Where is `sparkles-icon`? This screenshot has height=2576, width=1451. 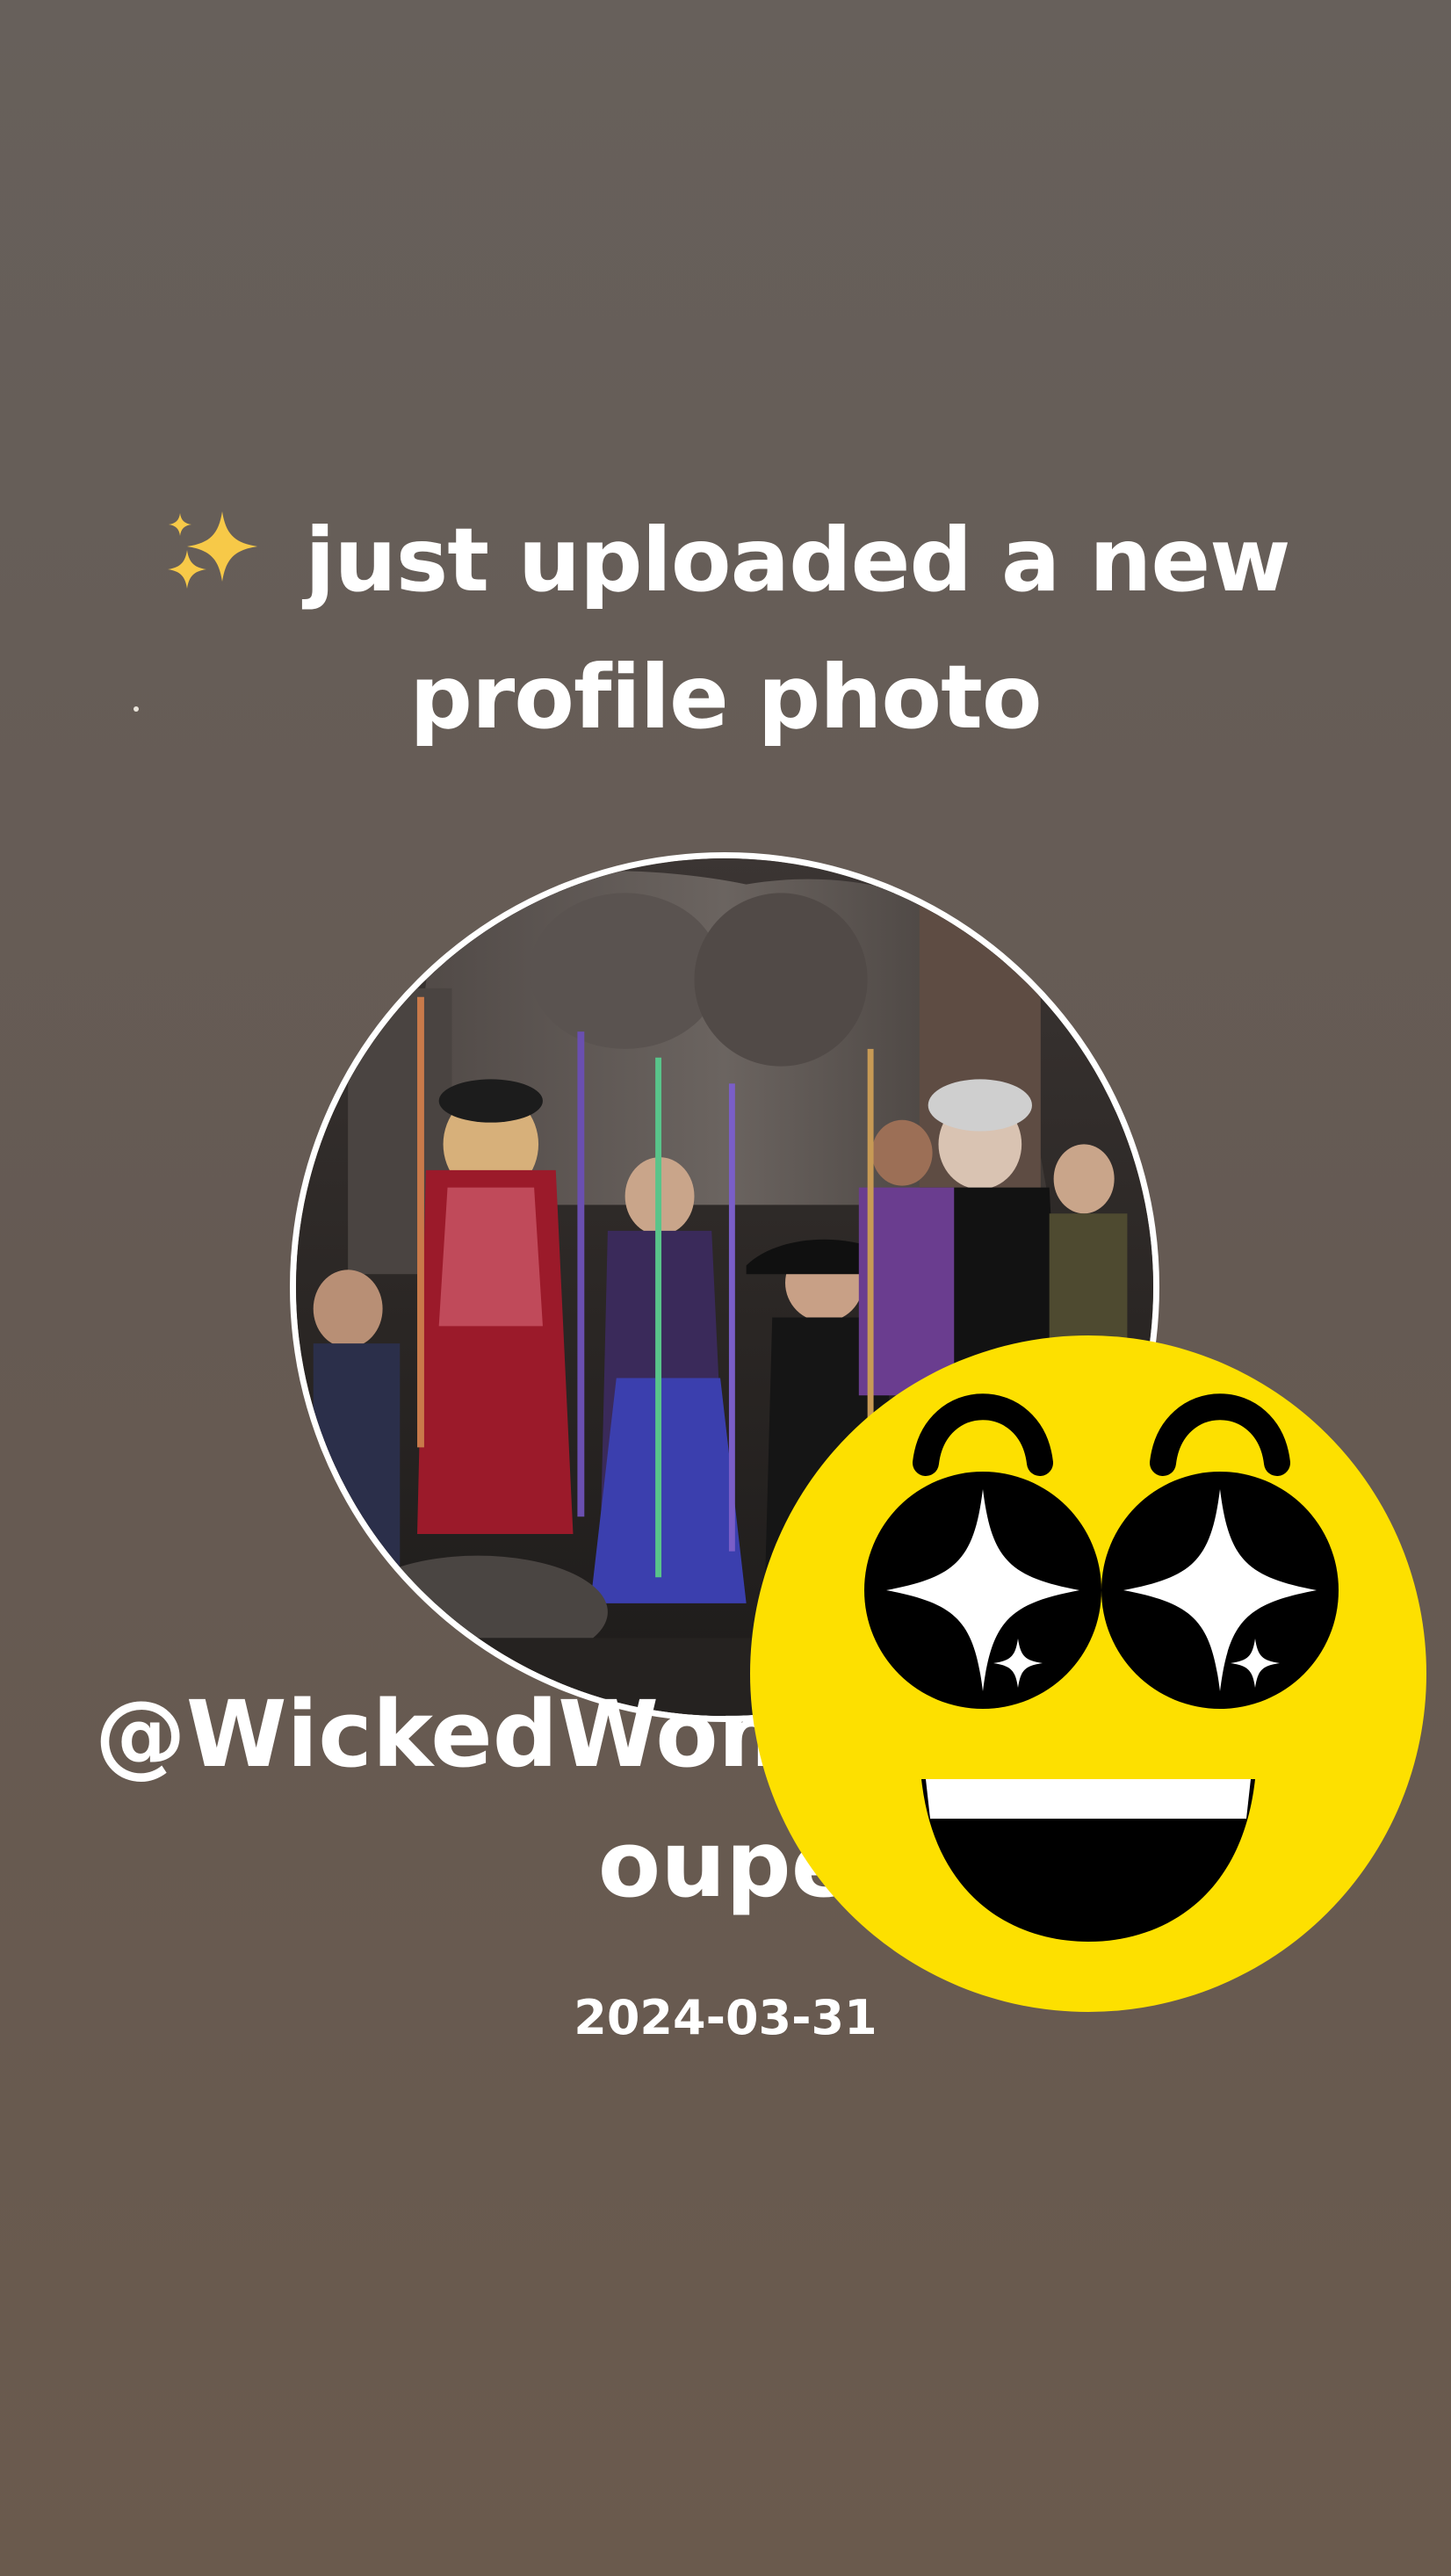
sparkles-icon is located at coordinates (213, 550).